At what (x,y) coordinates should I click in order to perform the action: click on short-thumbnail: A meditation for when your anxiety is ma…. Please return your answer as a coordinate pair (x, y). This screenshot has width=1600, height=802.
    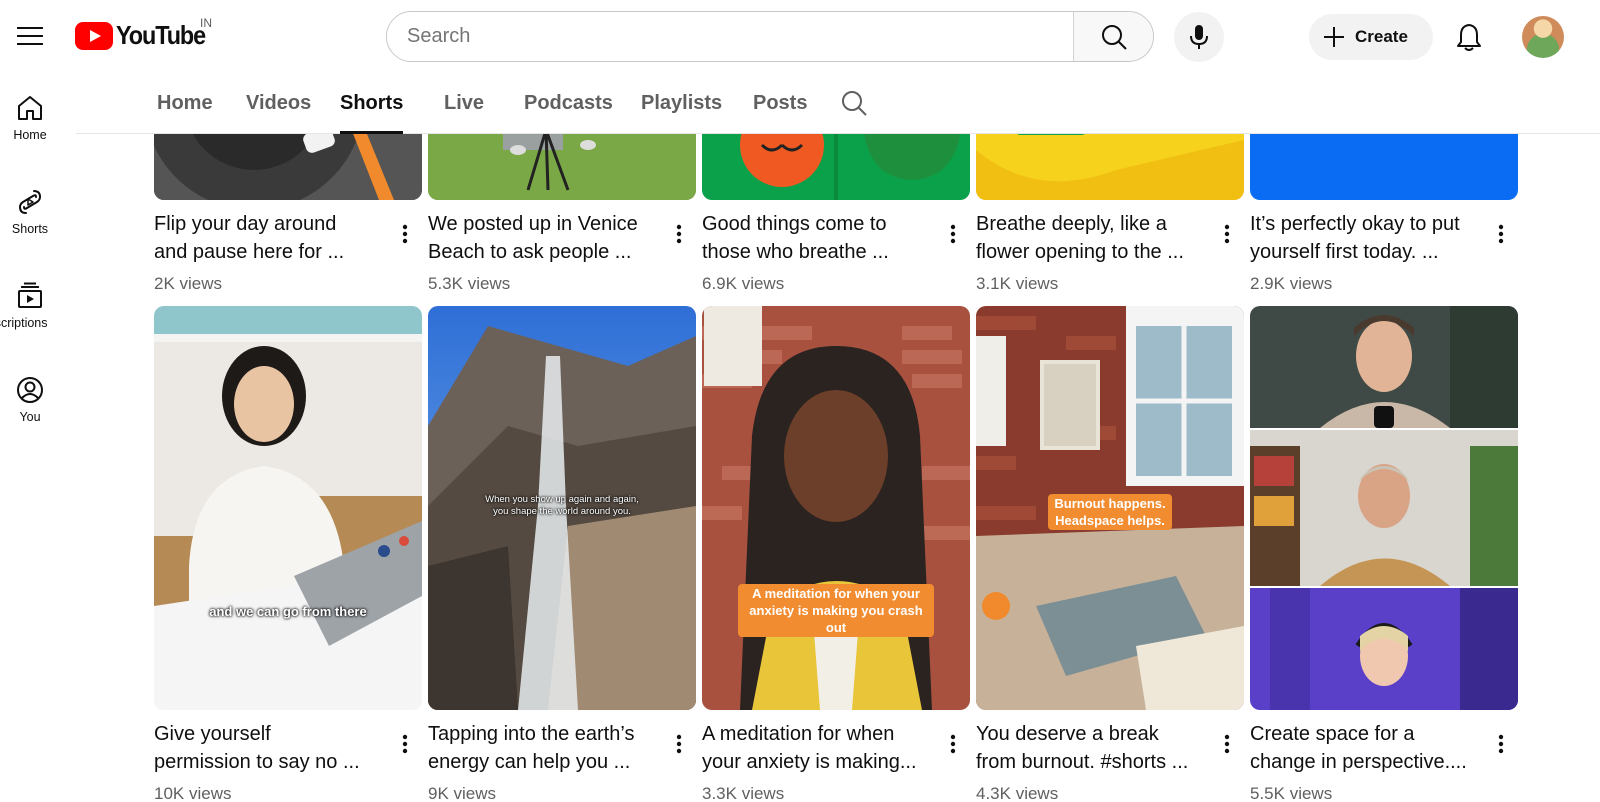
    Looking at the image, I should click on (836, 508).